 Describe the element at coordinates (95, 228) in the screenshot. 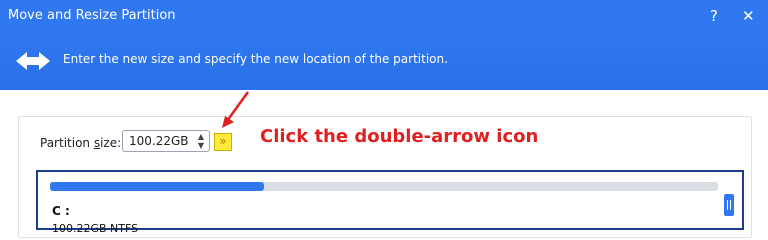

I see `partition-info: 100.22GB NTFS` at that location.